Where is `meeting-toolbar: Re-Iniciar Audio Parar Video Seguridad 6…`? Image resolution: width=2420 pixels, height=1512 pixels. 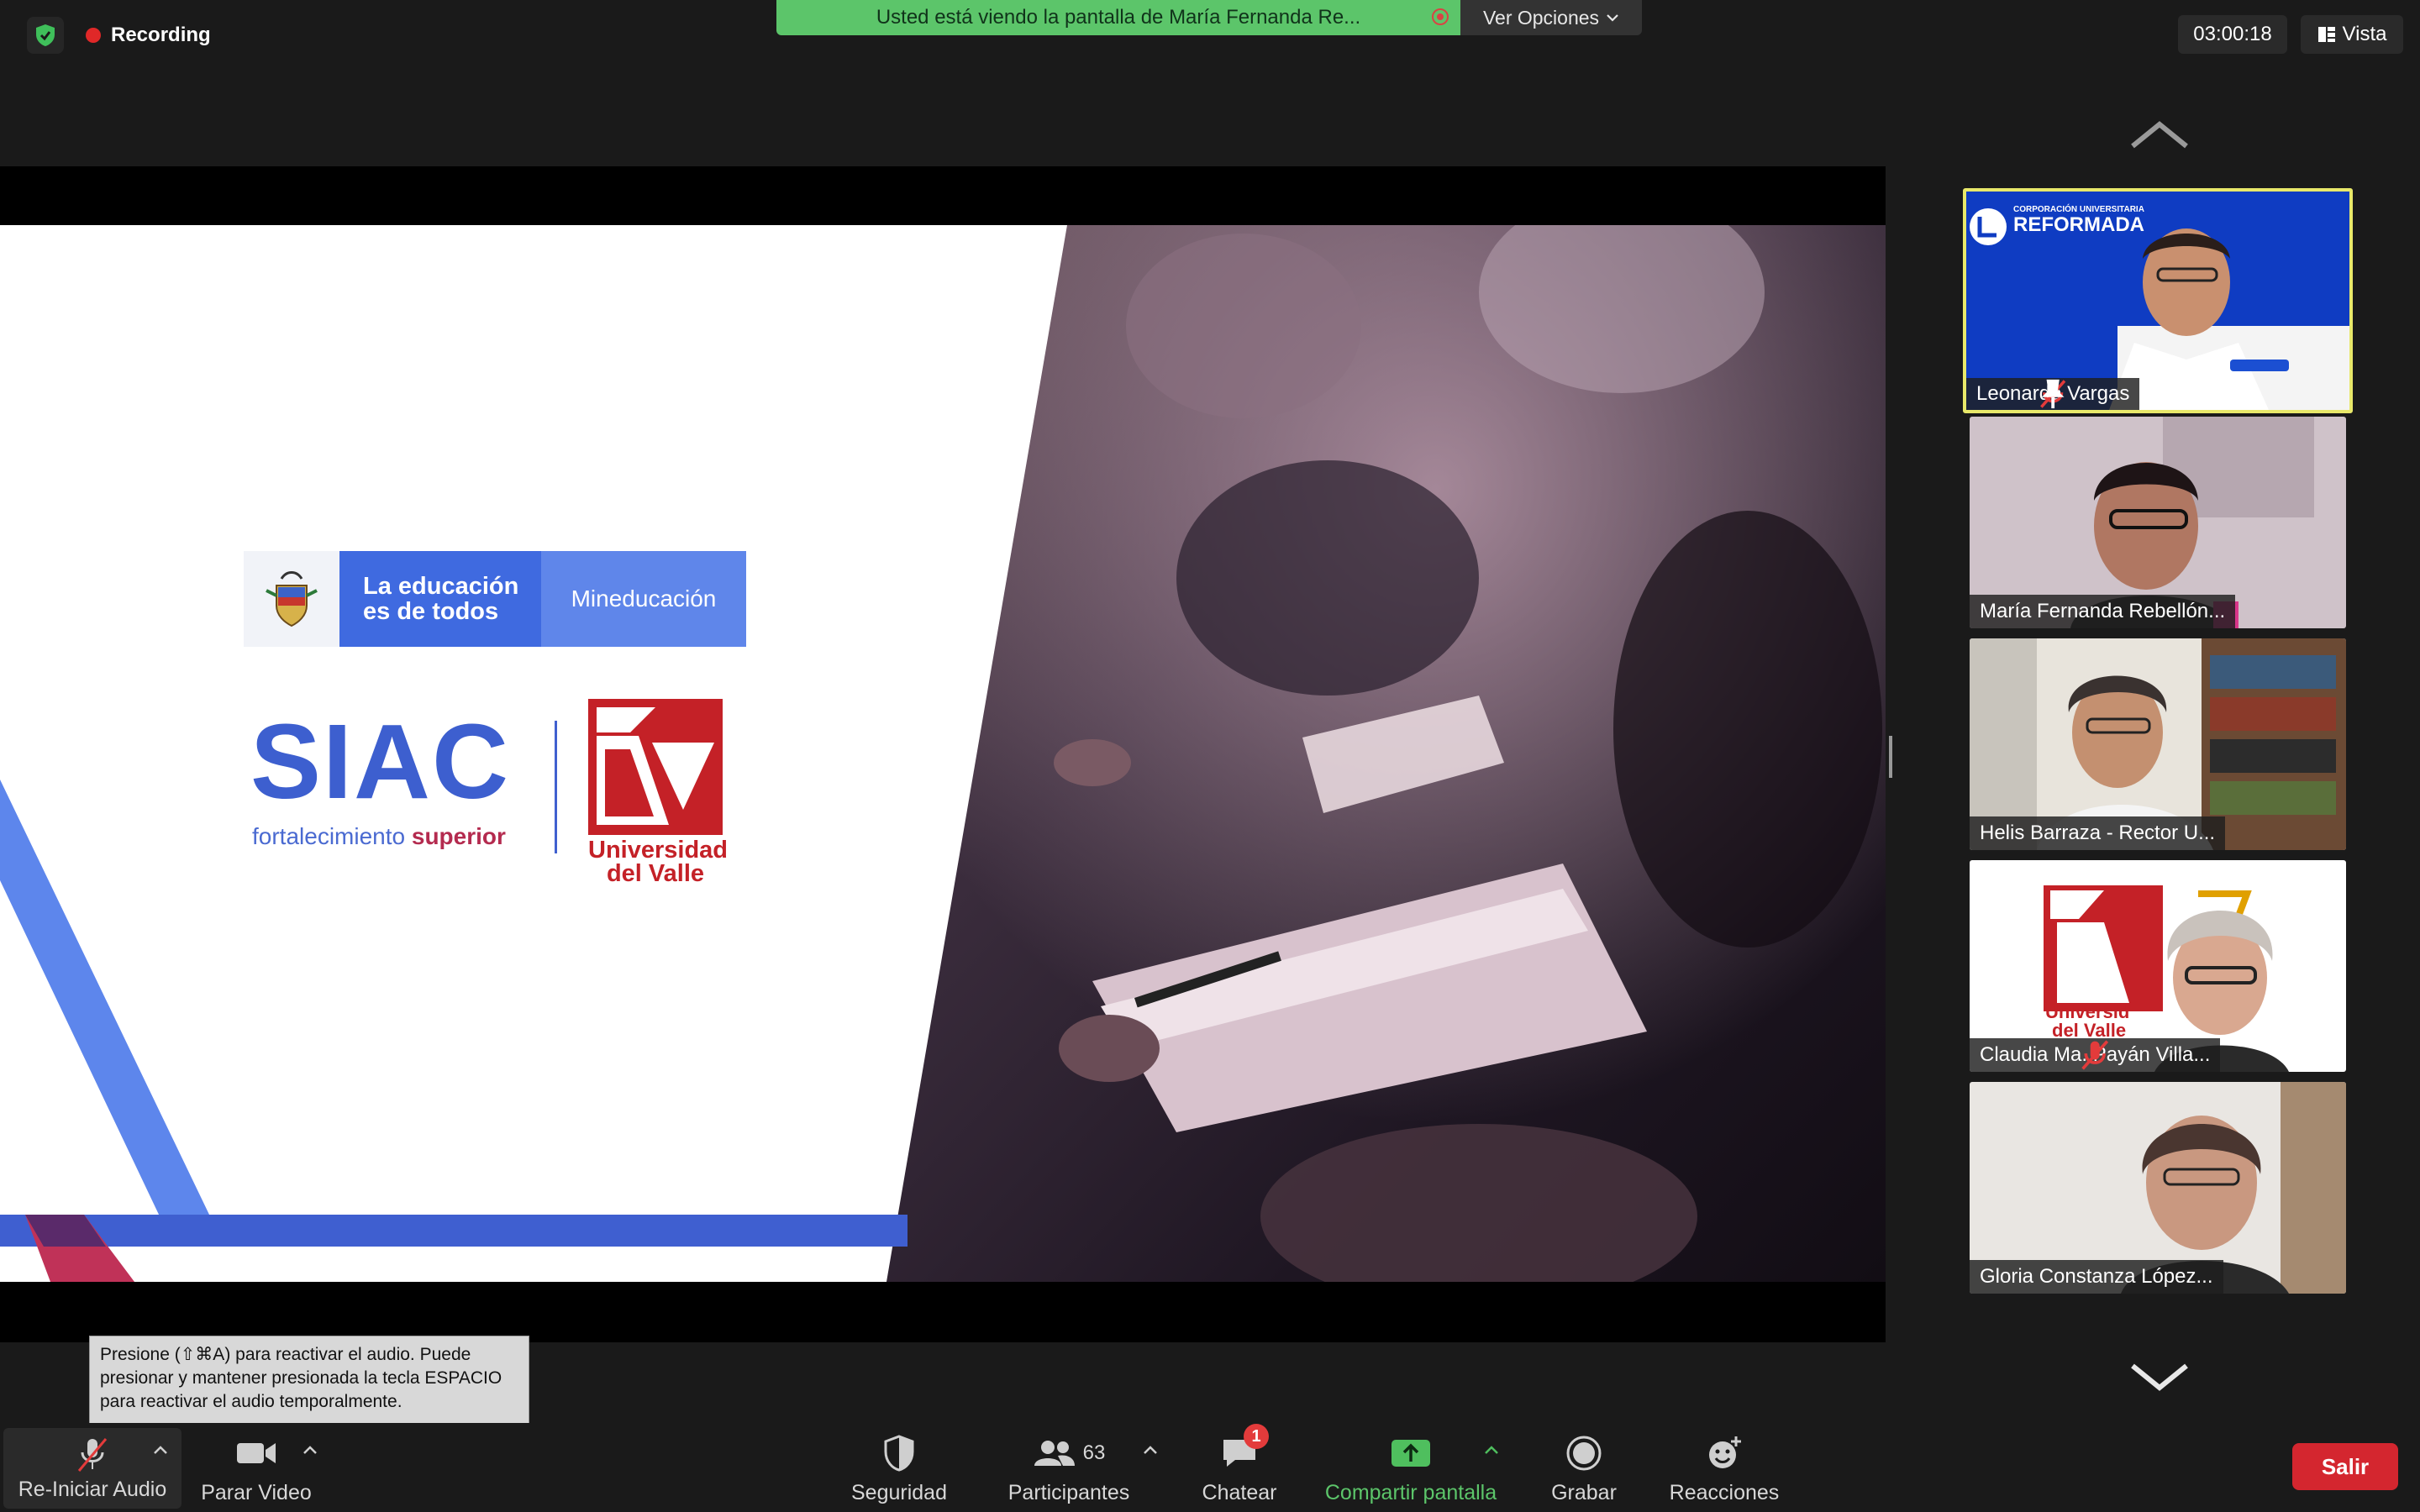
meeting-toolbar: Re-Iniciar Audio Parar Video Seguridad 6… is located at coordinates (1210, 1467).